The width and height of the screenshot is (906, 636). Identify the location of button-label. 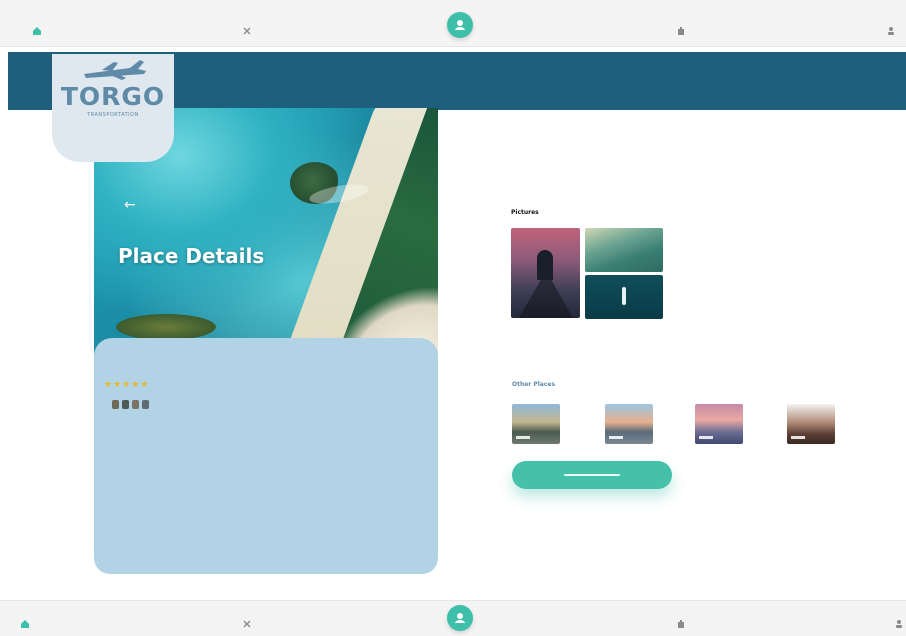
(592, 475).